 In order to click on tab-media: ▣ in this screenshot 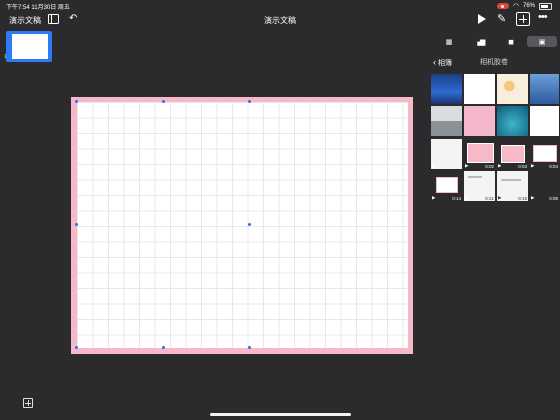, I will do `click(542, 41)`.